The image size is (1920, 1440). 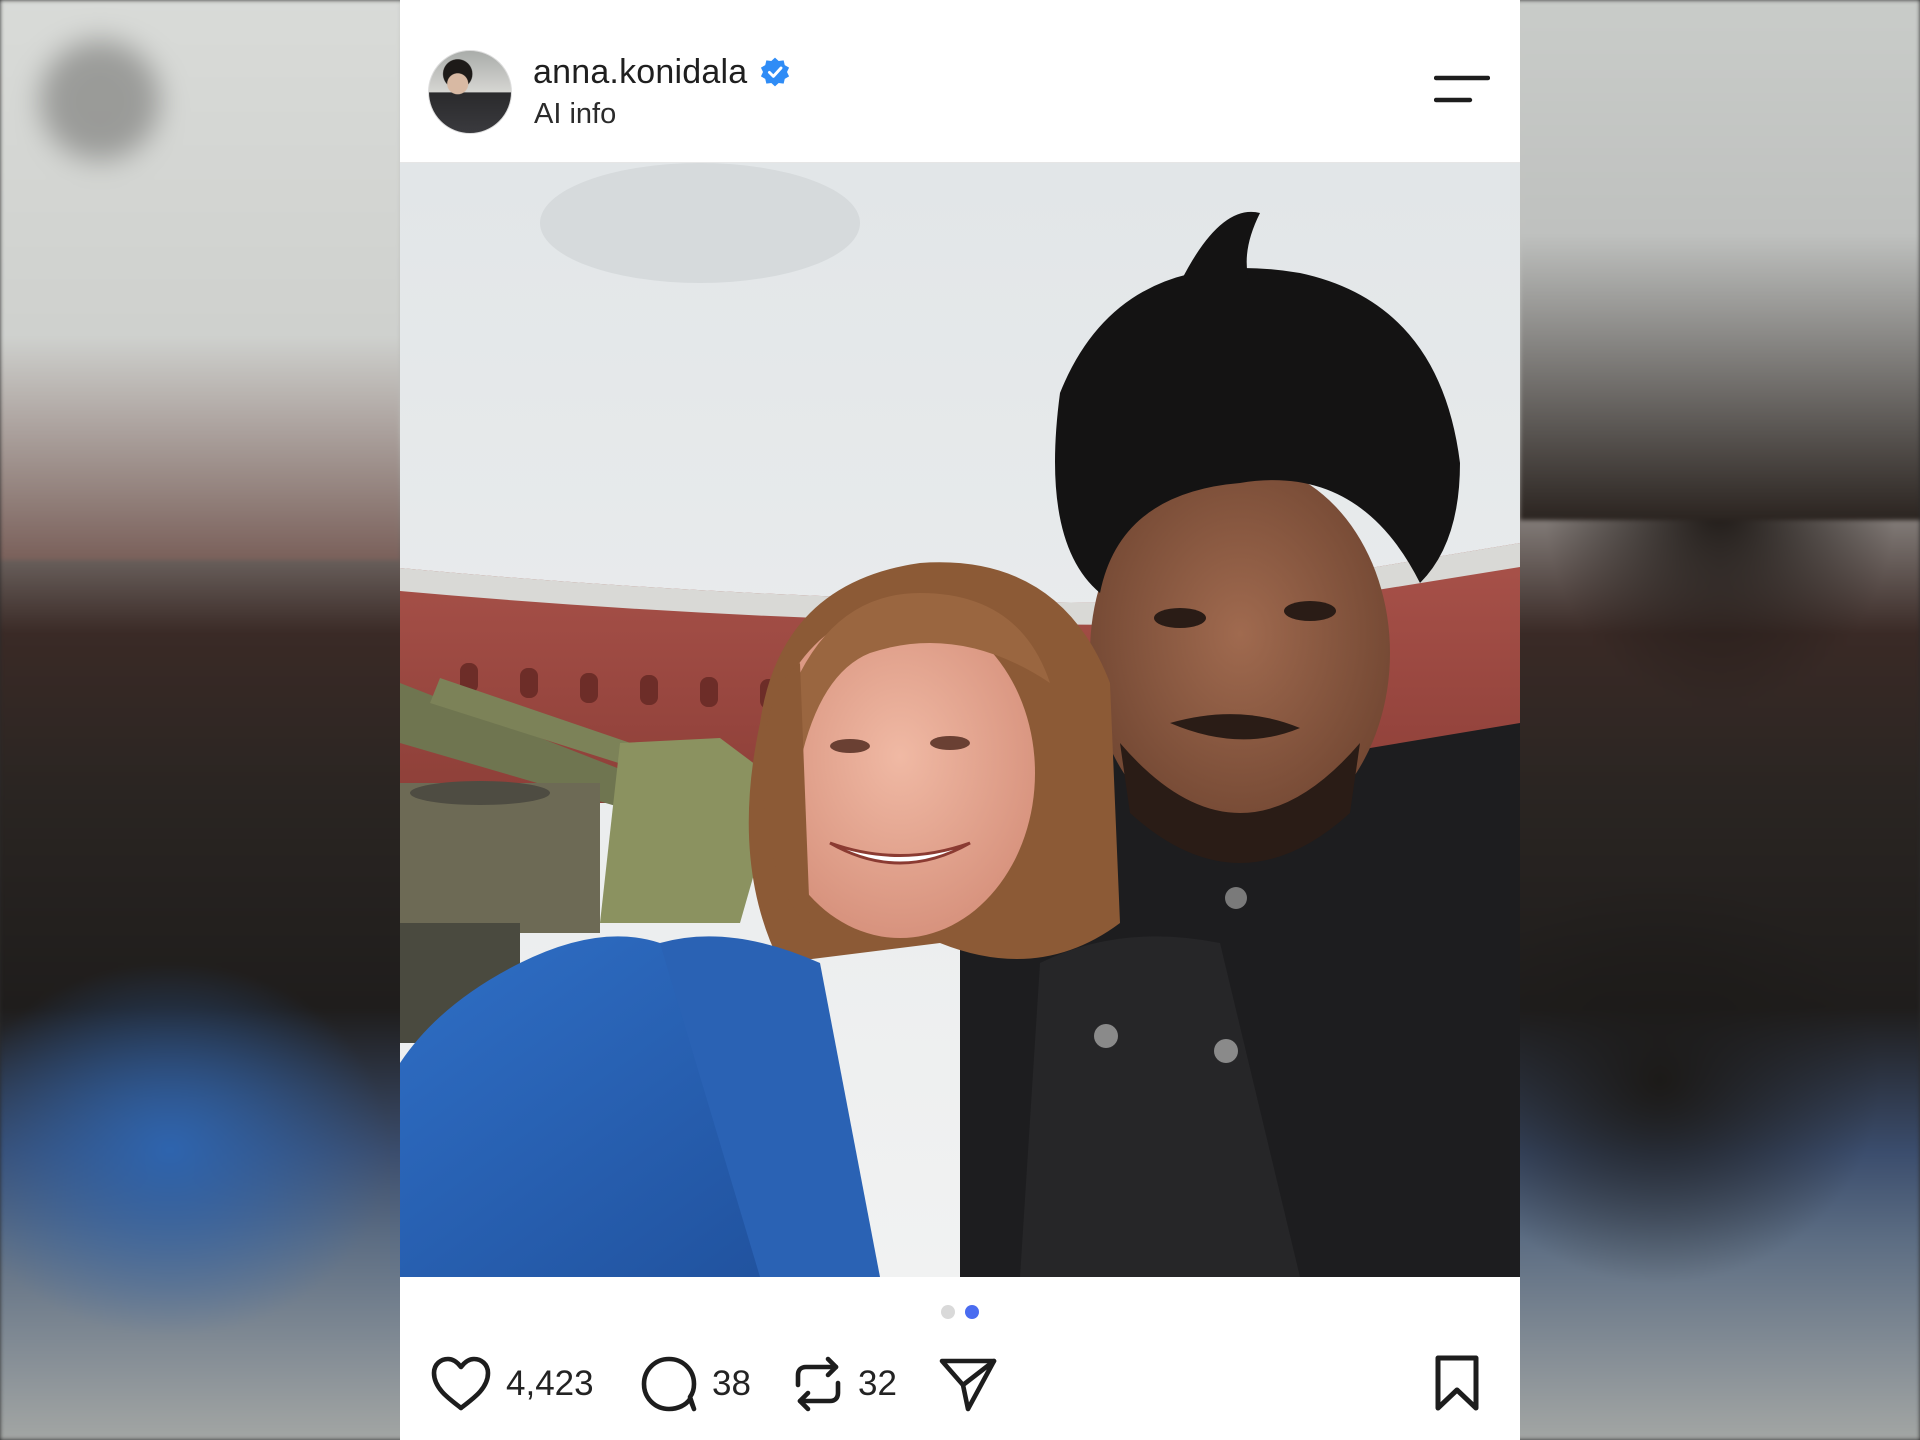 I want to click on heart-icon, so click(x=461, y=1383).